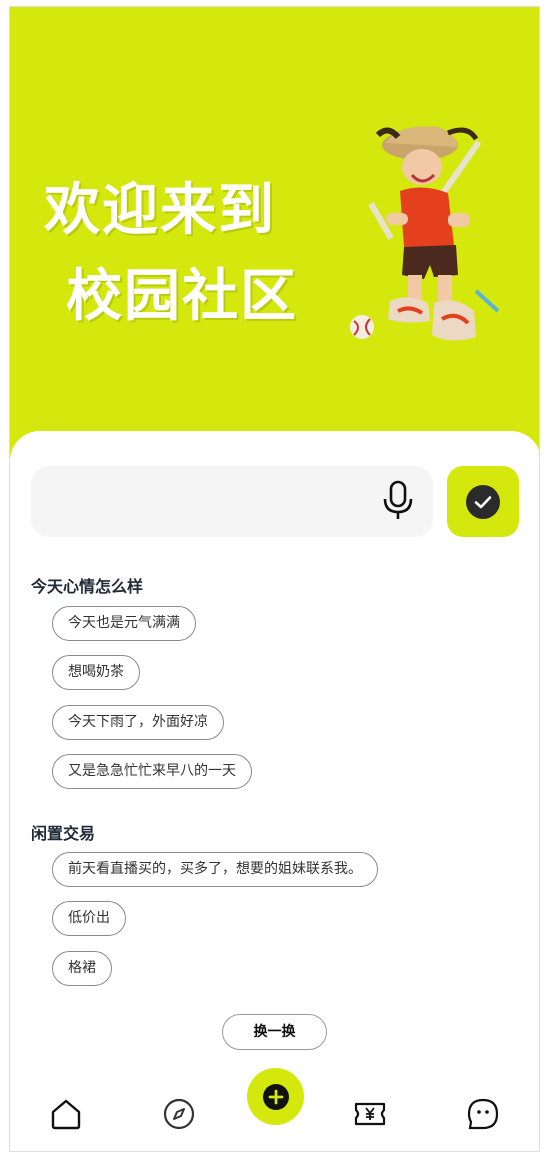 The height and width of the screenshot is (1153, 557). I want to click on compass-icon, so click(179, 1114).